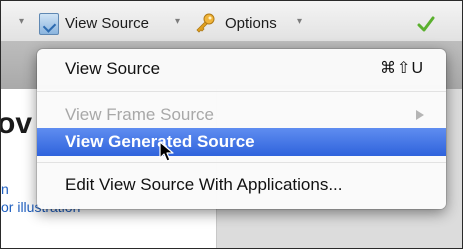 Image resolution: width=463 pixels, height=249 pixels. Describe the element at coordinates (21, 21) in the screenshot. I see `toolbar-dropdown-arrow: ▾` at that location.